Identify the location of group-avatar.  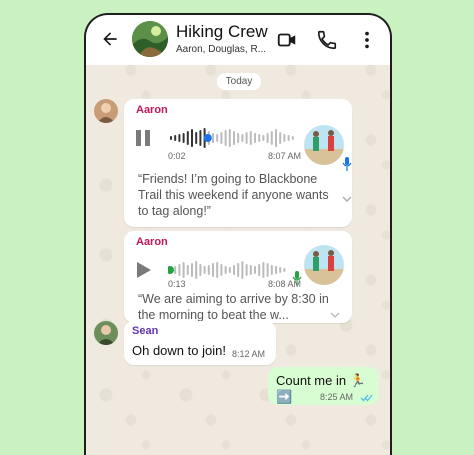
(150, 39).